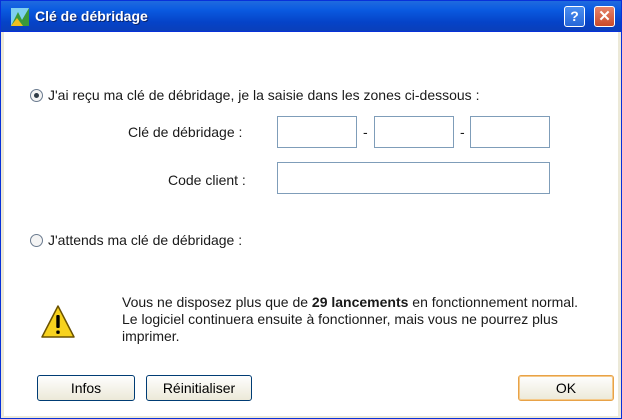 This screenshot has width=622, height=419. I want to click on warning-line1-post: en fonctionnement normal., so click(493, 302).